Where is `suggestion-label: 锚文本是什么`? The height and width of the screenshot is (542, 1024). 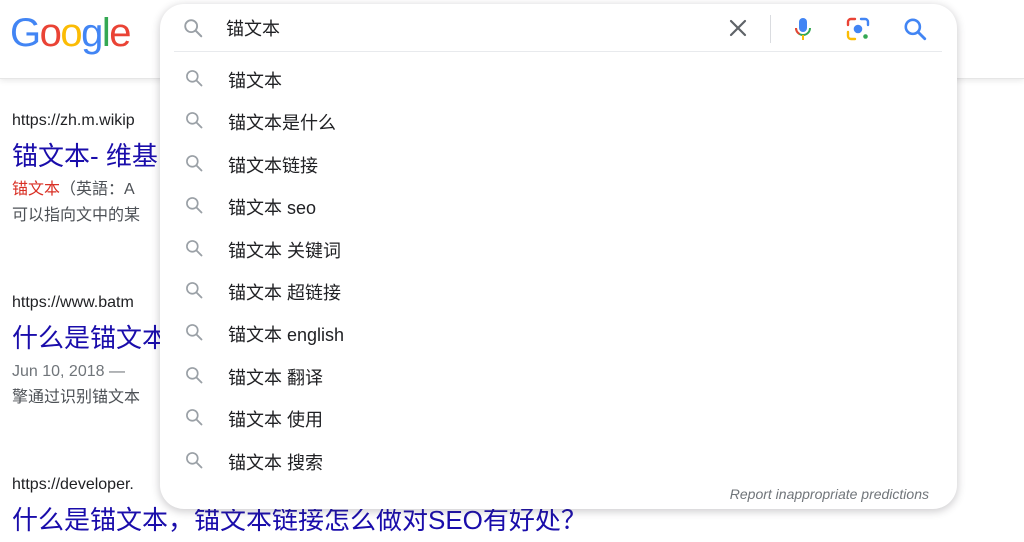 suggestion-label: 锚文本是什么 is located at coordinates (282, 123).